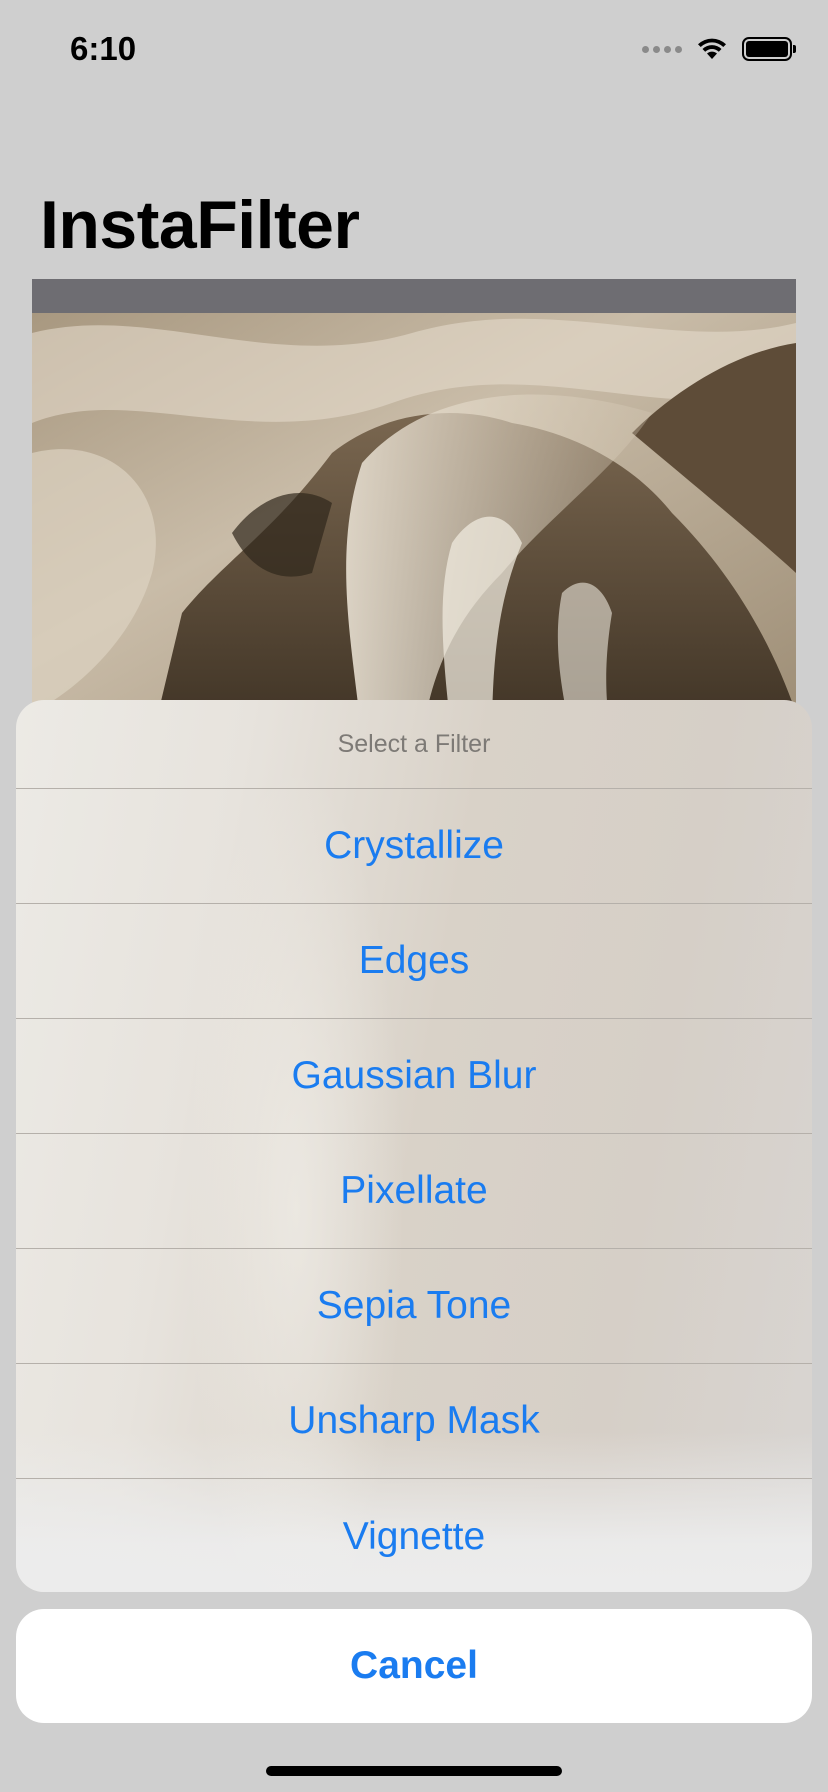  What do you see at coordinates (414, 961) in the screenshot?
I see `filter-option-edges: Edges` at bounding box center [414, 961].